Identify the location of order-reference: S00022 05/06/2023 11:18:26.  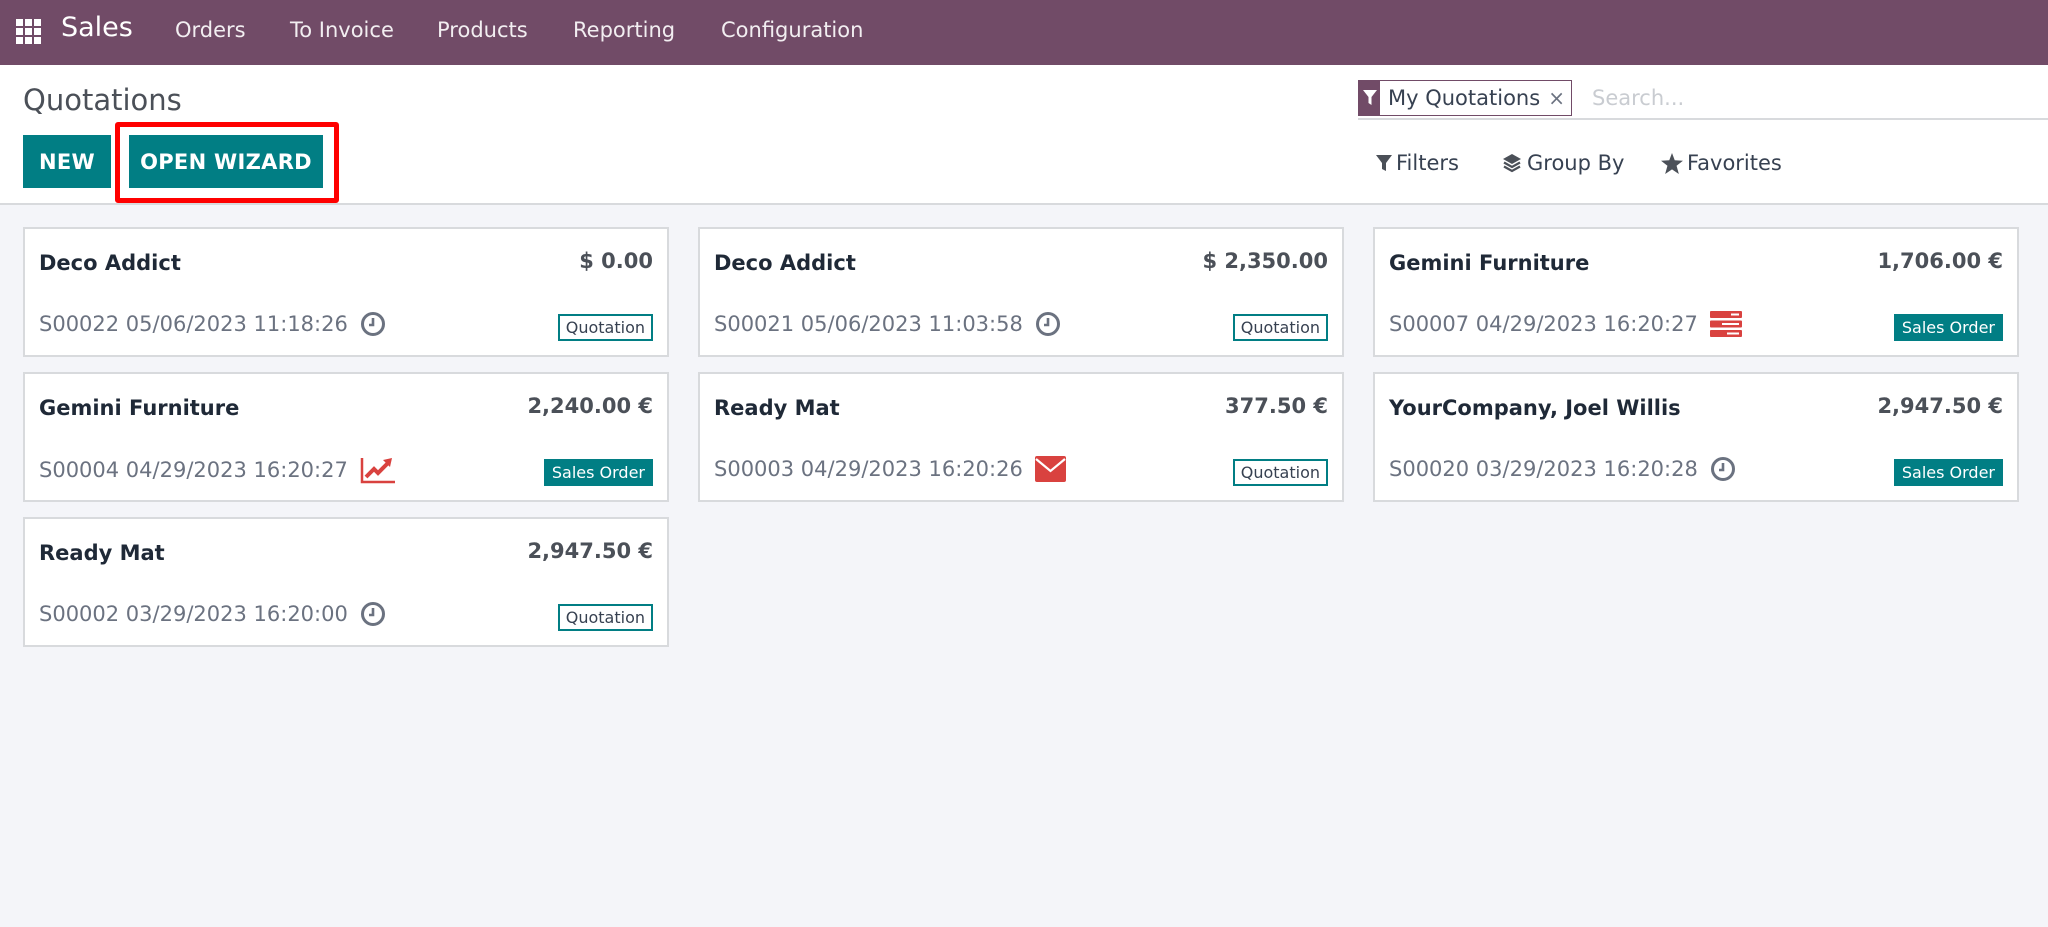
(212, 324).